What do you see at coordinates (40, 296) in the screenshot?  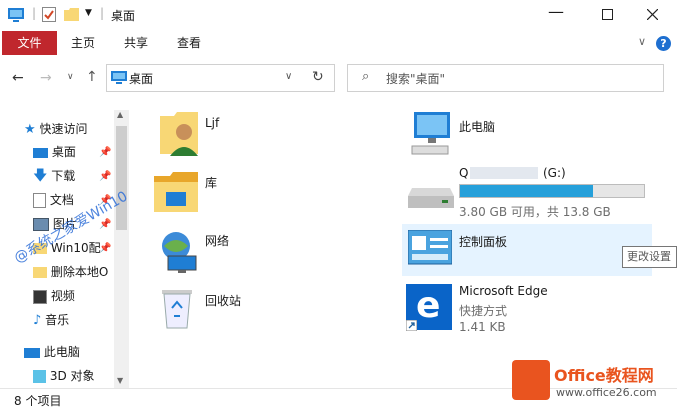 I see `video-icon` at bounding box center [40, 296].